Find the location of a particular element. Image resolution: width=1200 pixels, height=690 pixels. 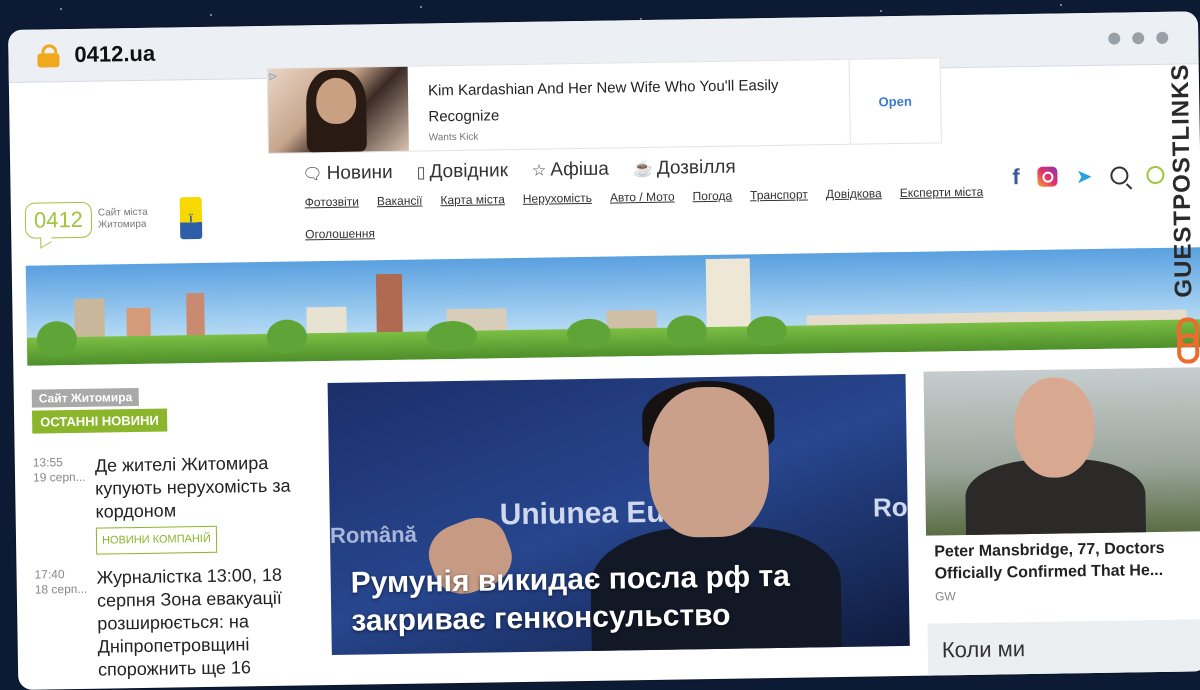

lock-icon is located at coordinates (48, 56).